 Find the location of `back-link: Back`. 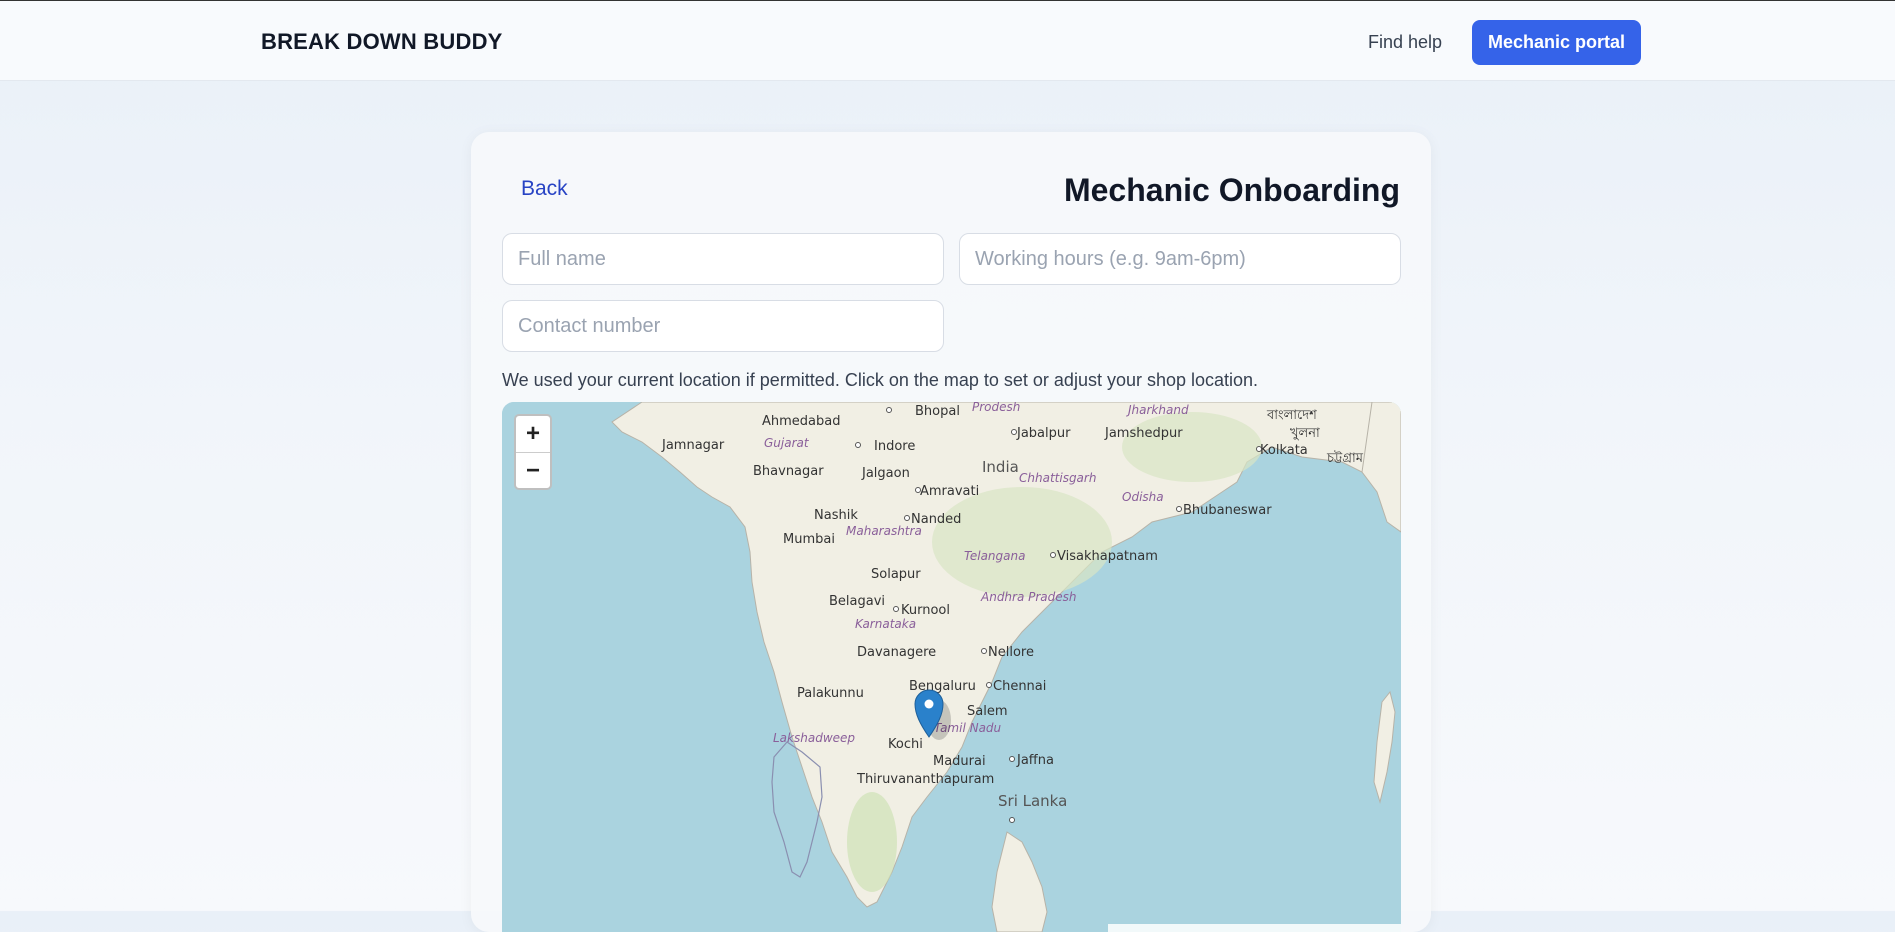

back-link: Back is located at coordinates (544, 189).